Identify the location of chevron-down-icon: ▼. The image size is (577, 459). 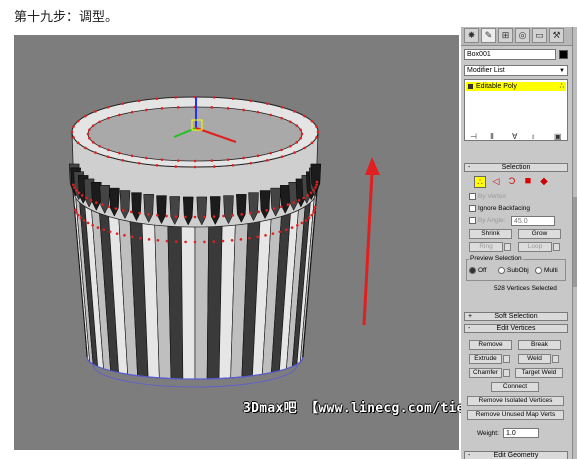
(562, 71).